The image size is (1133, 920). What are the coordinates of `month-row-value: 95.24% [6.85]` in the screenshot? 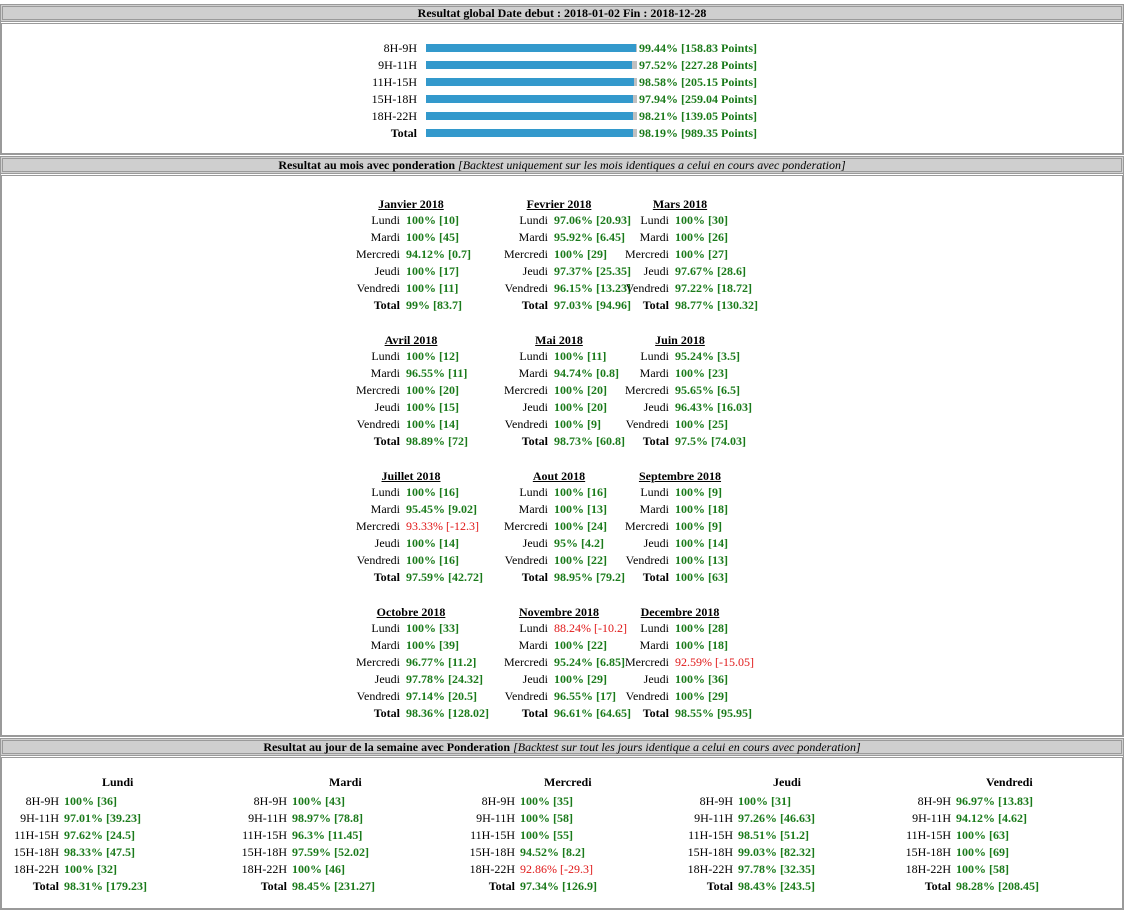 It's located at (589, 662).